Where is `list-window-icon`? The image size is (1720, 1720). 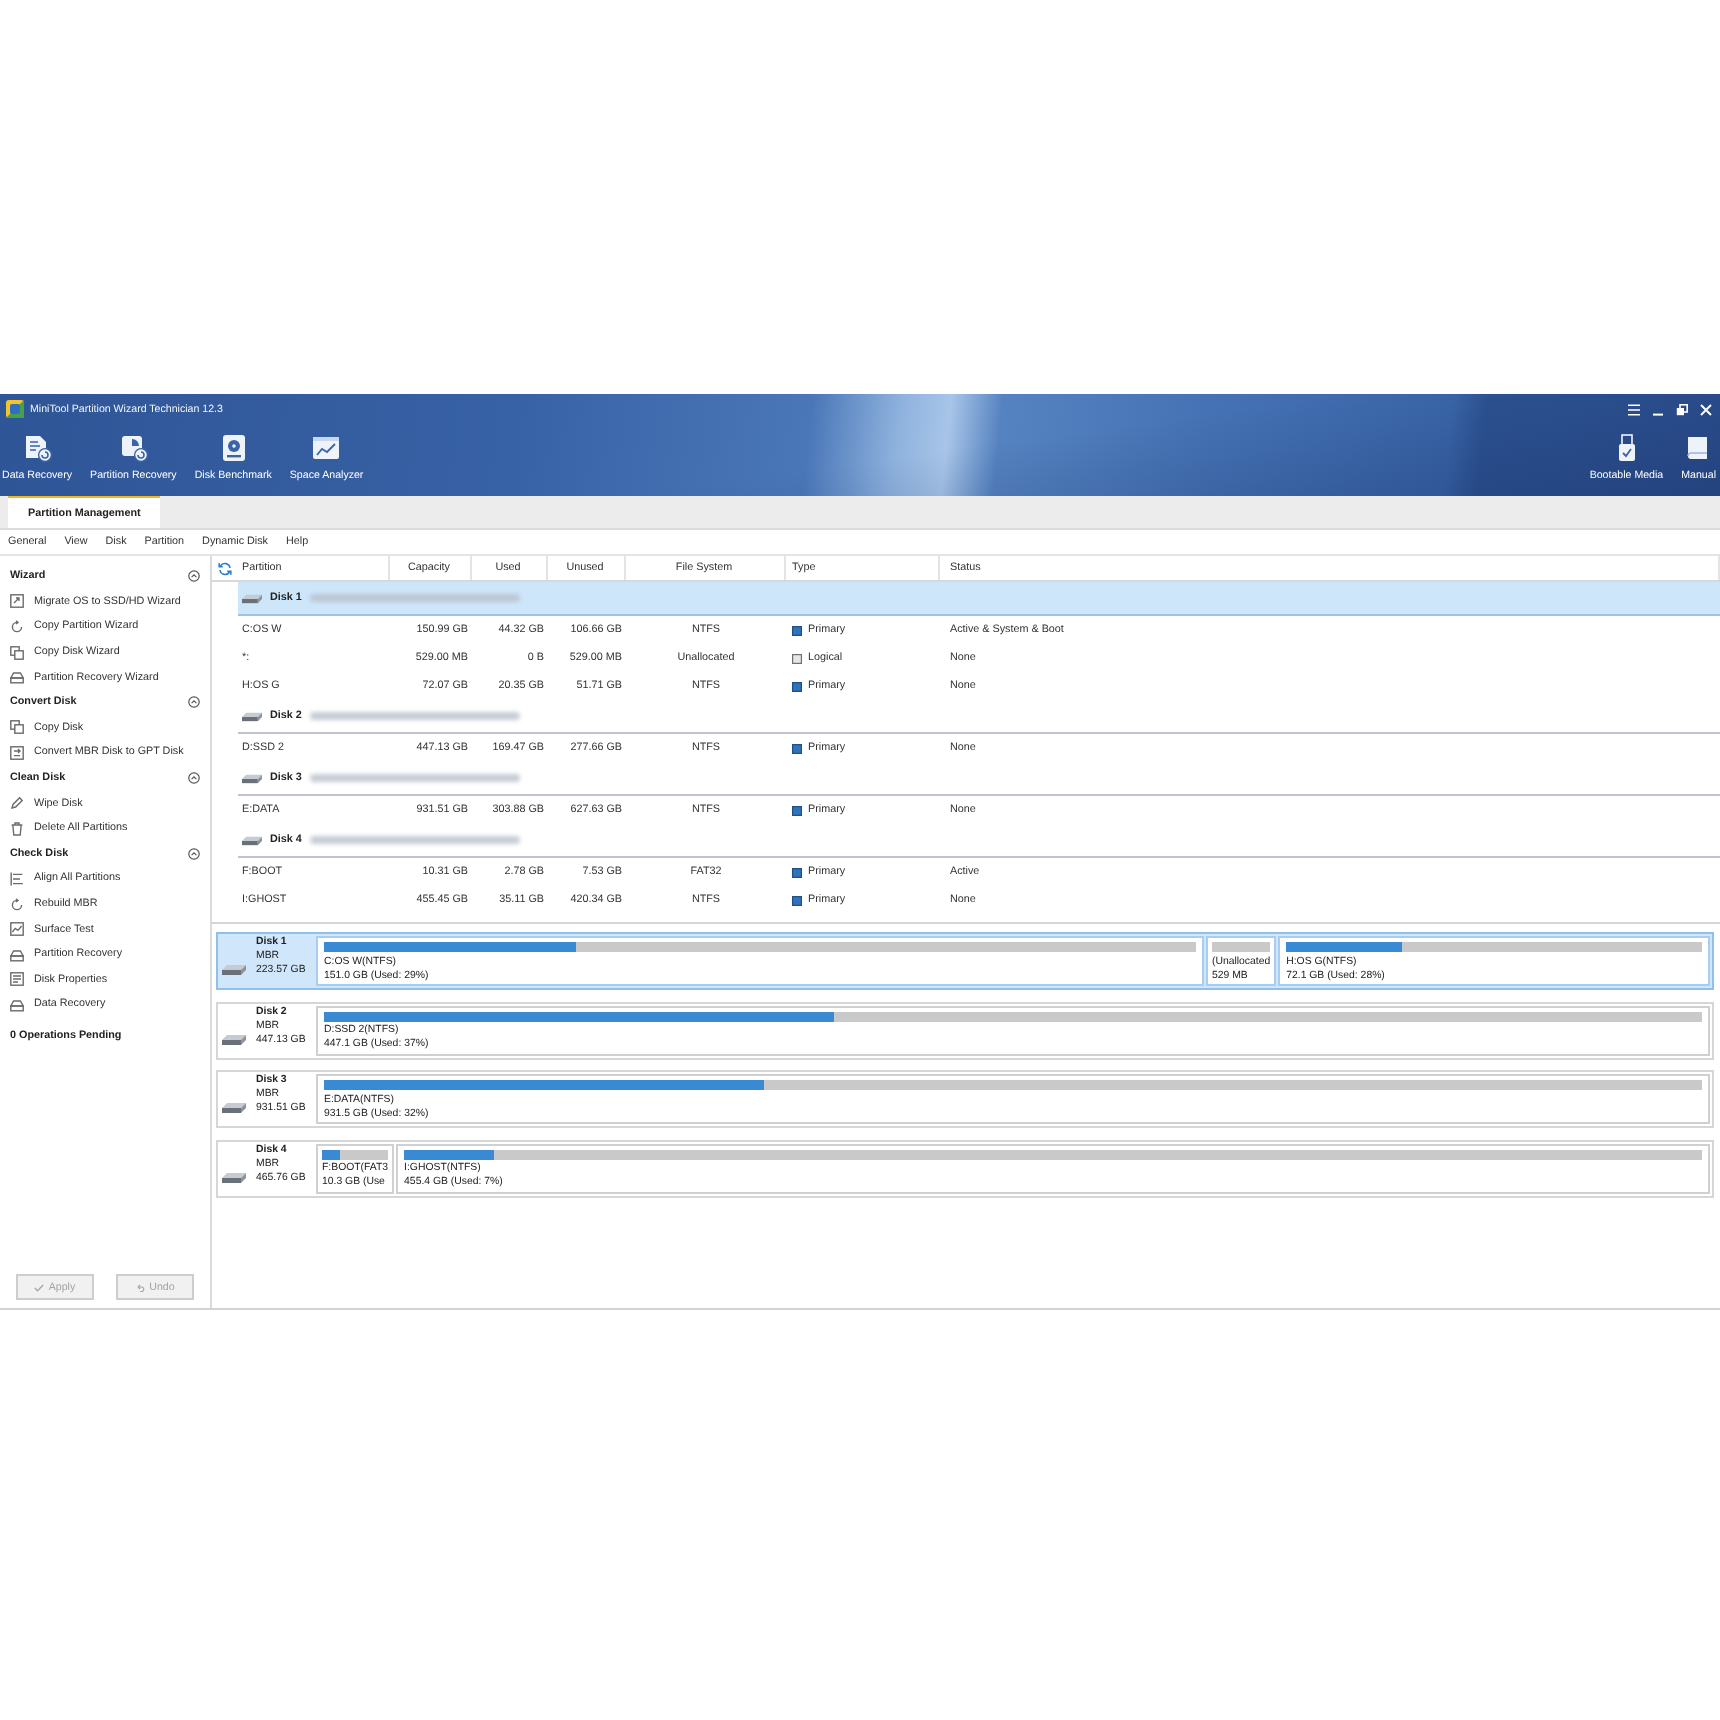 list-window-icon is located at coordinates (17, 979).